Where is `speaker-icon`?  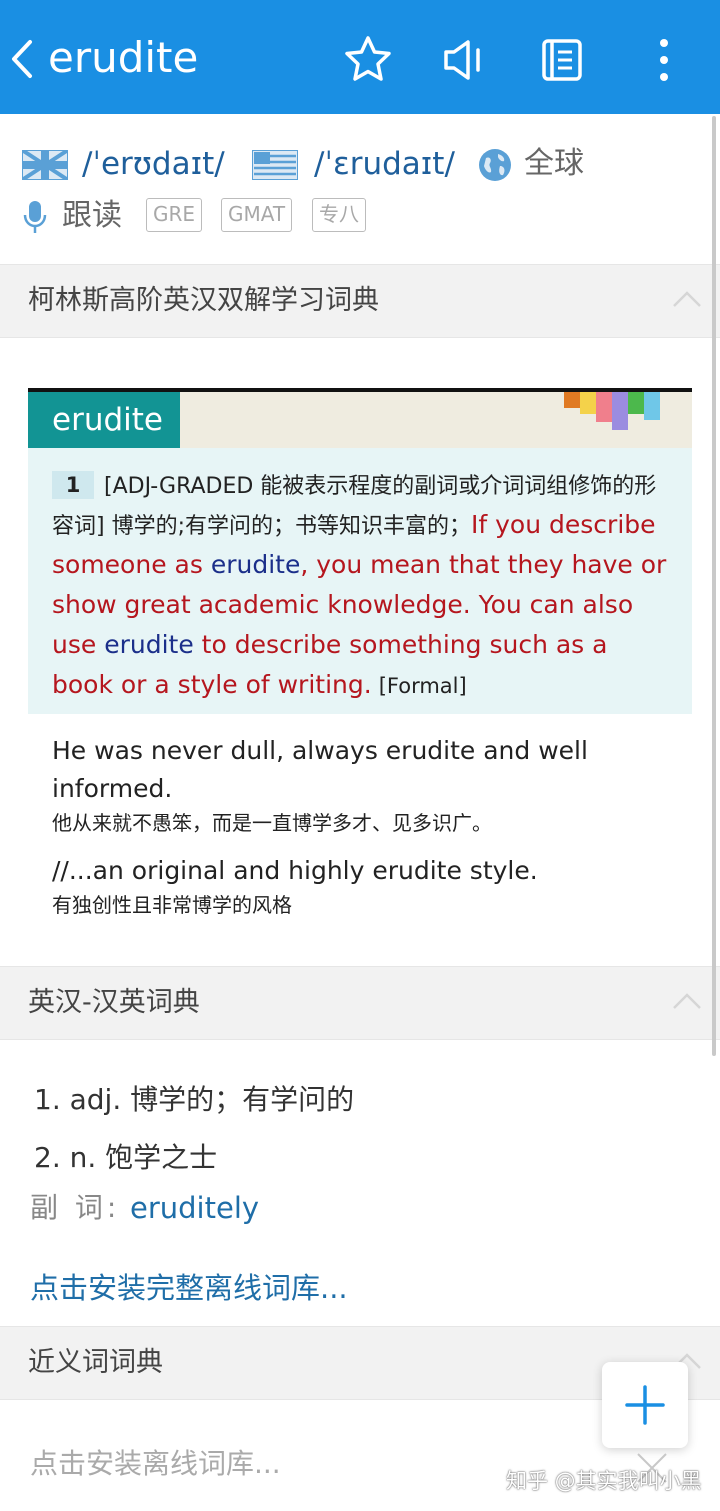
speaker-icon is located at coordinates (464, 60).